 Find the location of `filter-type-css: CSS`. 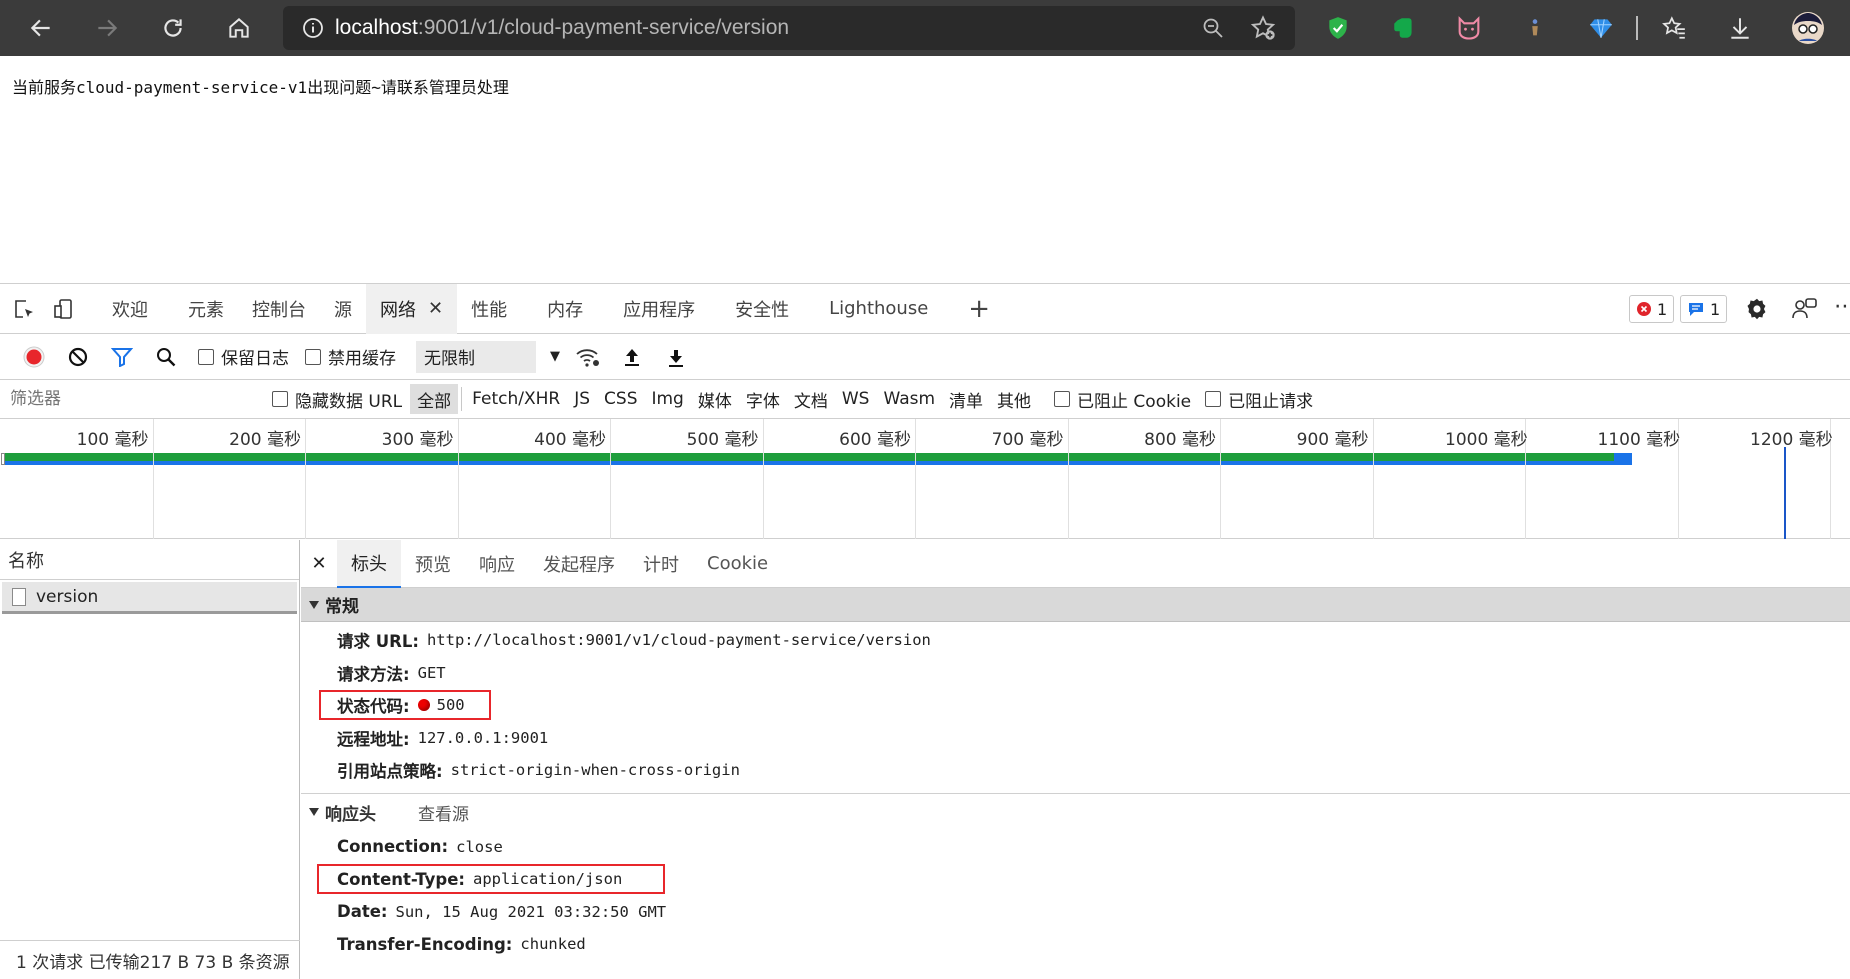

filter-type-css: CSS is located at coordinates (620, 399).